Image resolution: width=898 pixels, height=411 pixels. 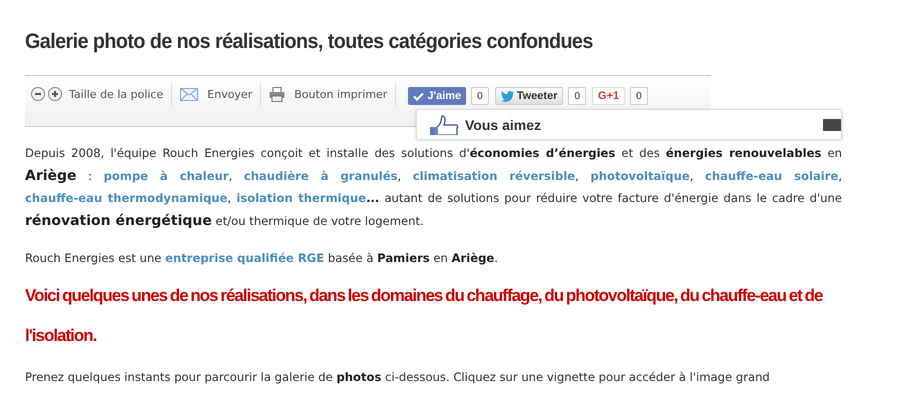 What do you see at coordinates (189, 94) in the screenshot?
I see `envelope-icon` at bounding box center [189, 94].